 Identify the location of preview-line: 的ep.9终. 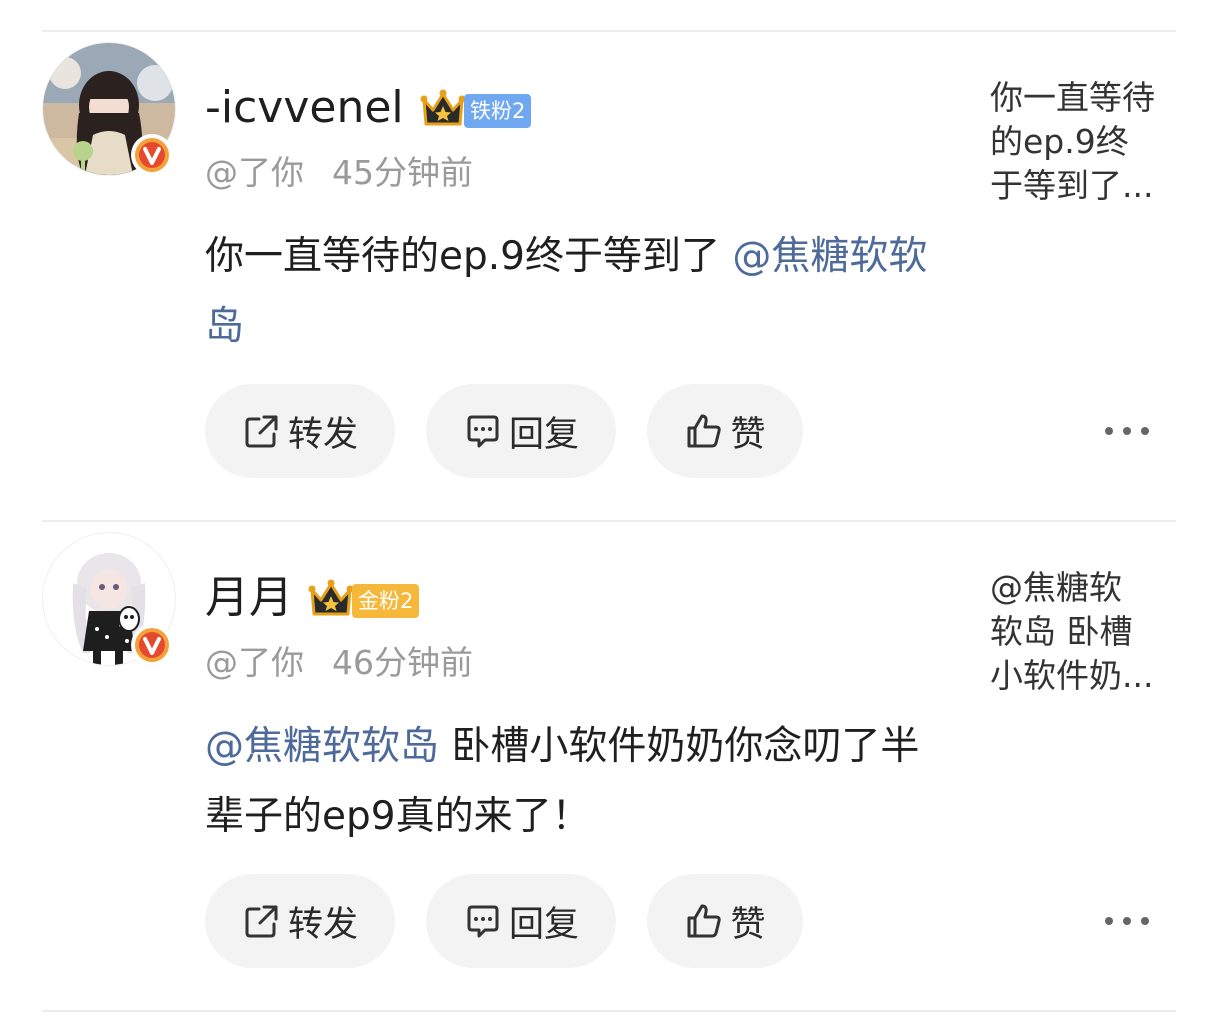
(1059, 141).